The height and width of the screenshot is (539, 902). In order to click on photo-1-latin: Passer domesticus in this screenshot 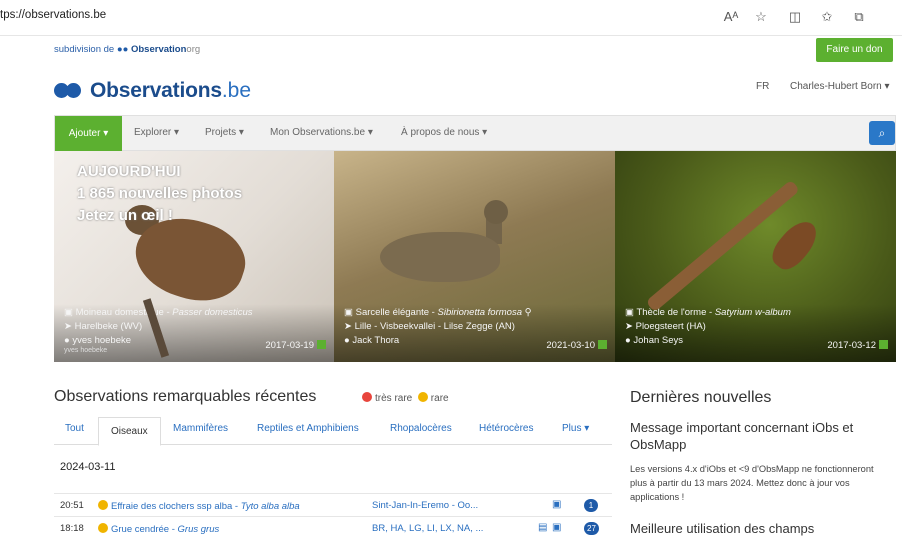, I will do `click(212, 312)`.